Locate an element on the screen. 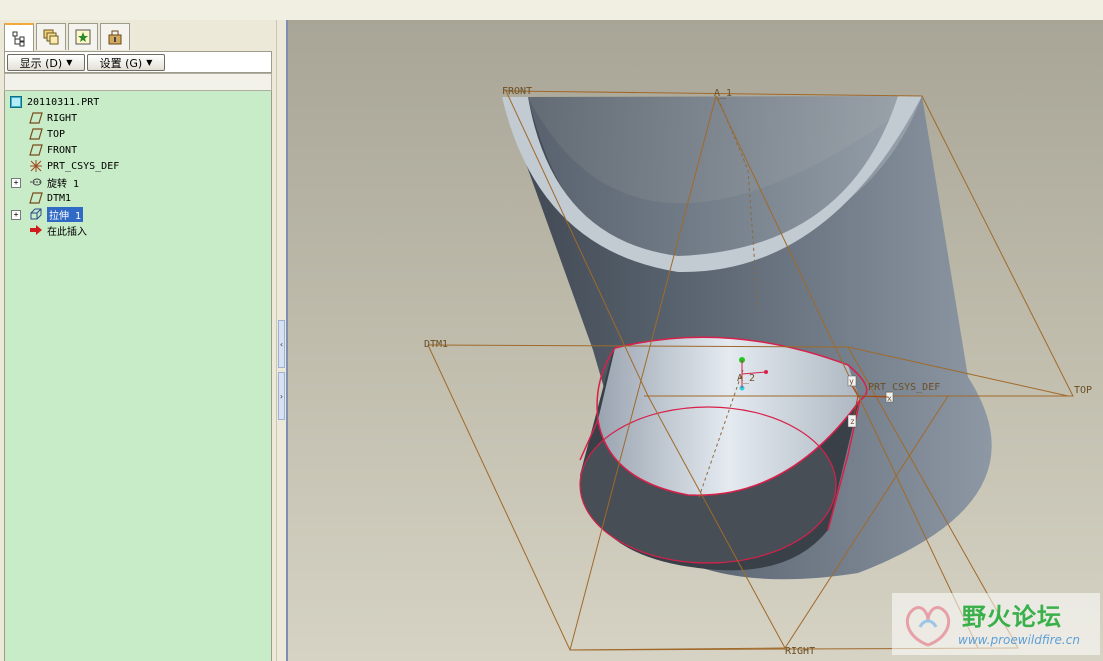  tree-item-label: RIGHT is located at coordinates (62, 118).